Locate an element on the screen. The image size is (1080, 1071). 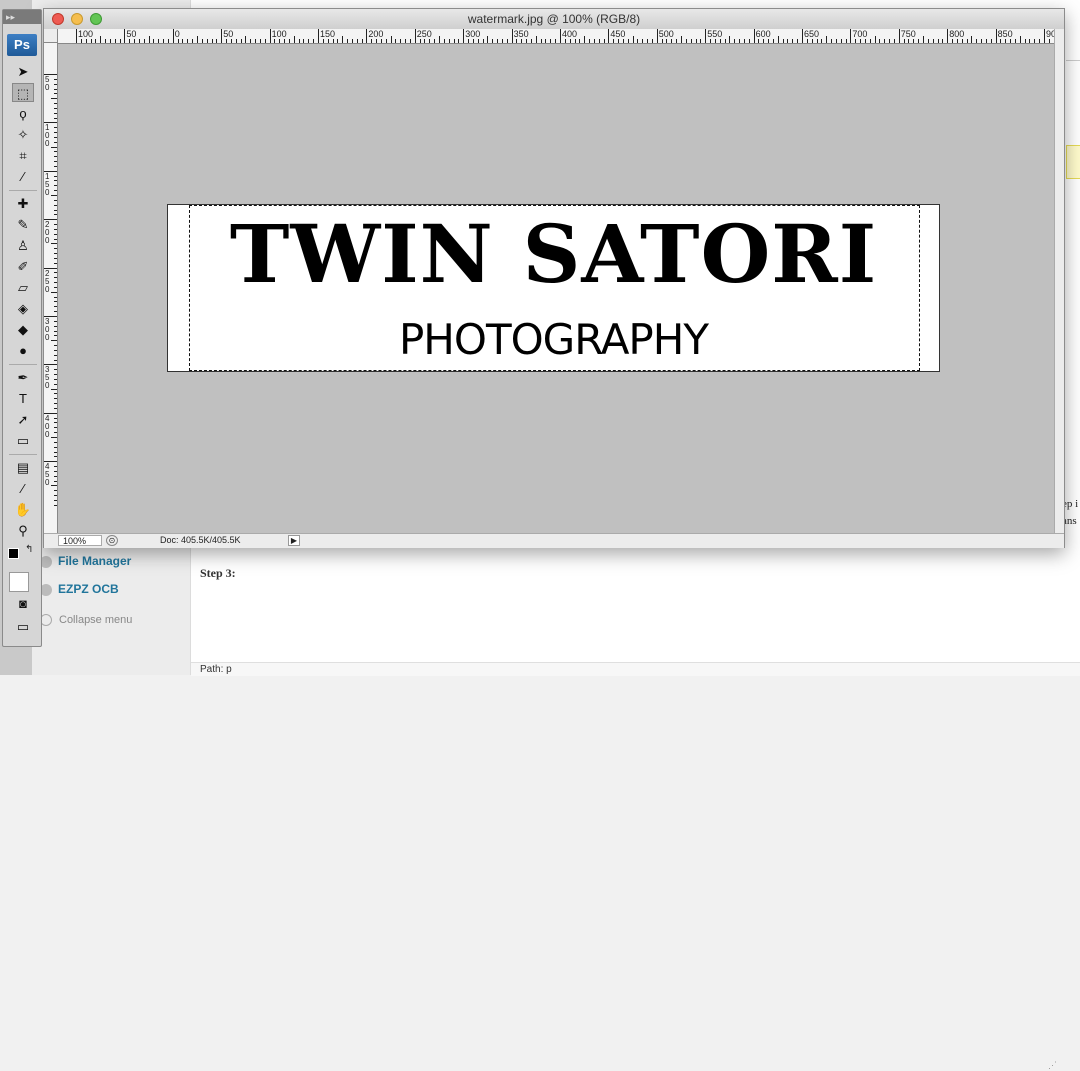
pen-tool-icon: ✒ is located at coordinates (23, 377).